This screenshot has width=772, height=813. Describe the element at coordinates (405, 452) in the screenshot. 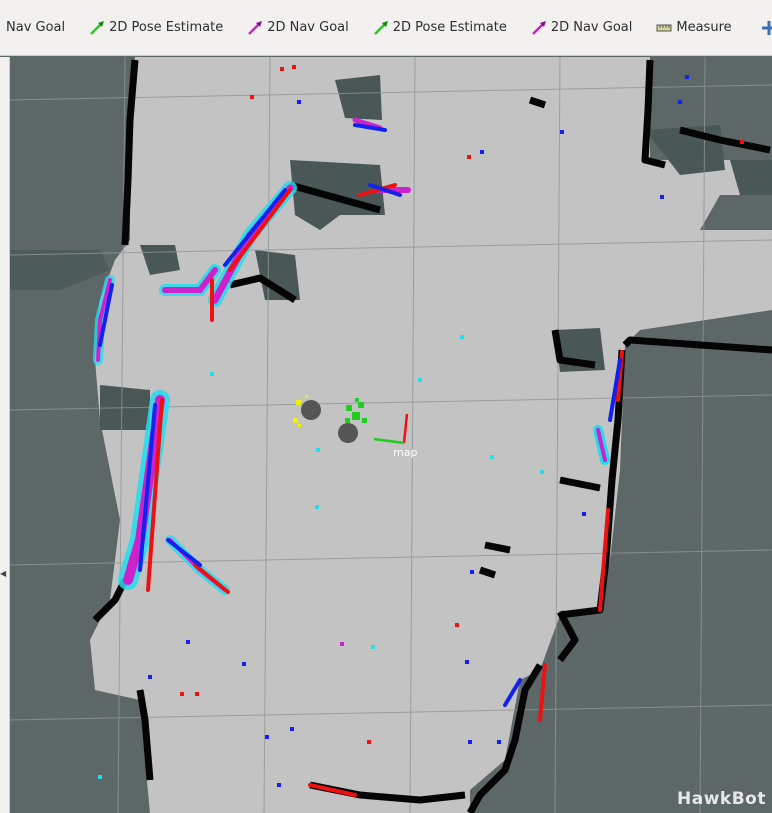

I see `map-frame-label: map` at that location.